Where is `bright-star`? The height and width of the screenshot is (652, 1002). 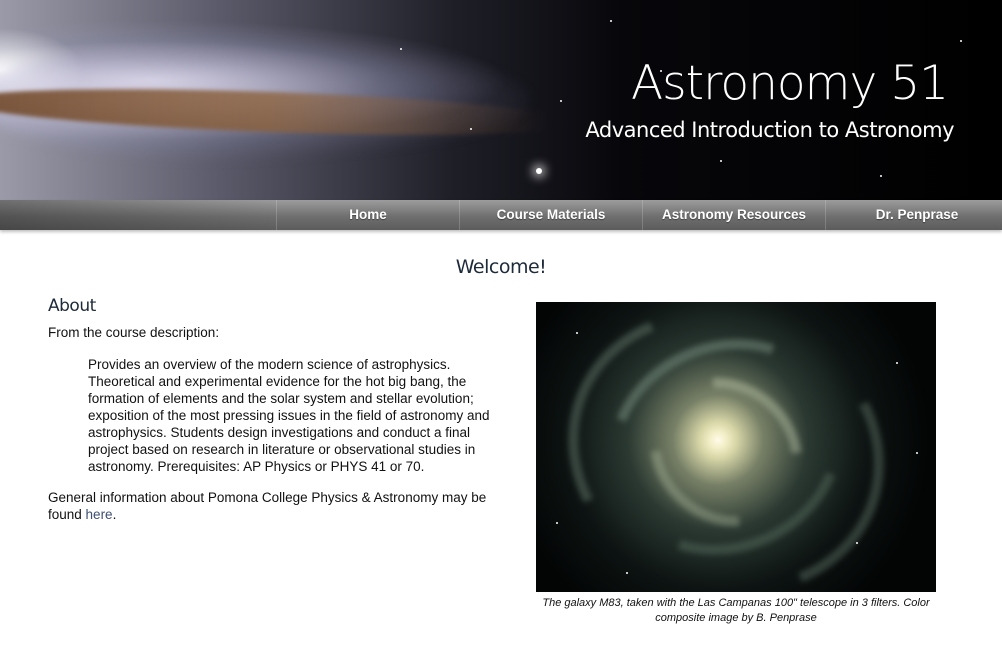
bright-star is located at coordinates (539, 171).